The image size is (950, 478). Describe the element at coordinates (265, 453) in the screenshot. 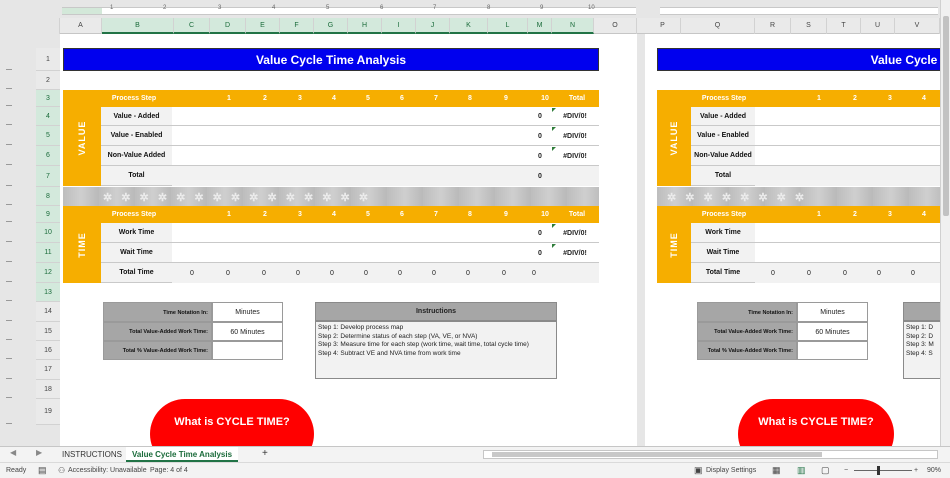

I see `add-sheet-button: +` at that location.